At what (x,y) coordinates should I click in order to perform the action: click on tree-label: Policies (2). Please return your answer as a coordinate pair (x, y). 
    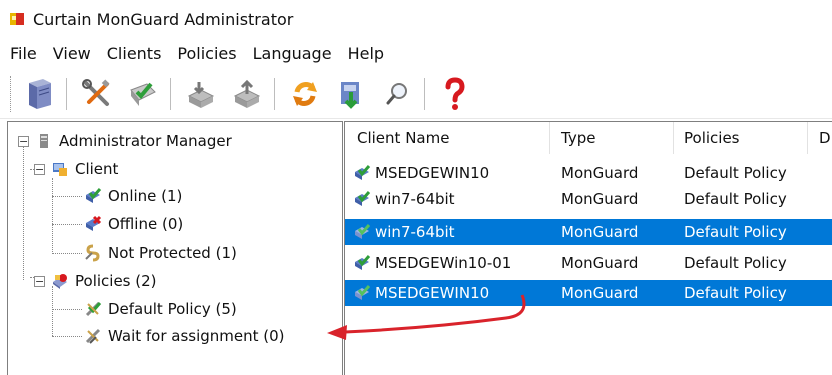
    Looking at the image, I should click on (116, 281).